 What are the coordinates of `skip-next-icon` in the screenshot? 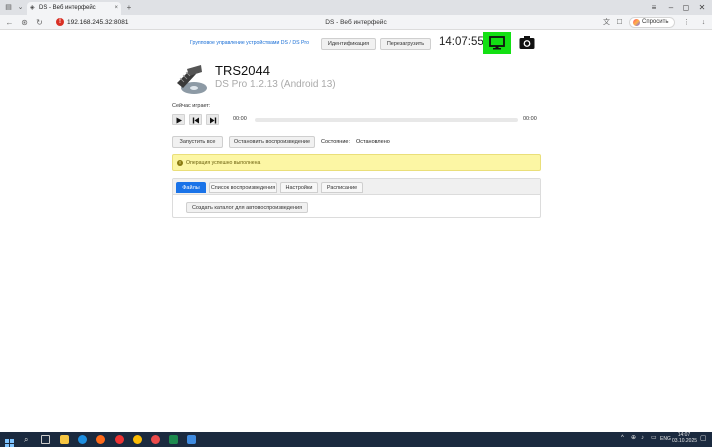 It's located at (213, 120).